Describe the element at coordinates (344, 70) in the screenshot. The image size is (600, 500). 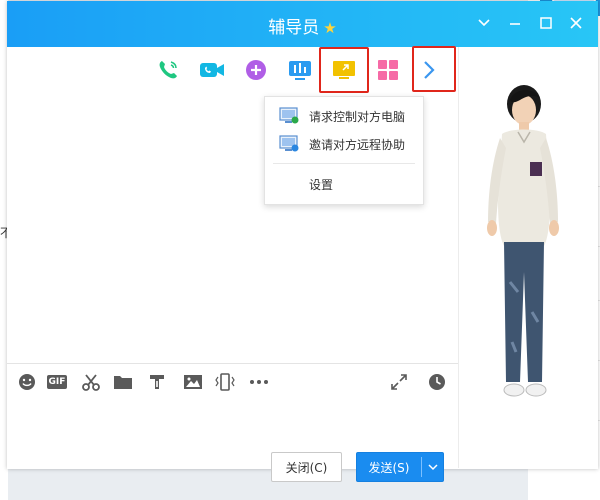
I see `remote-desktop-highlight` at that location.